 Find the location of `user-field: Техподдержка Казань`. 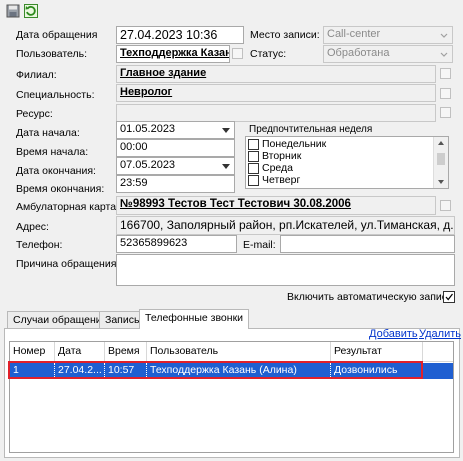

user-field: Техподдержка Казань is located at coordinates (173, 54).